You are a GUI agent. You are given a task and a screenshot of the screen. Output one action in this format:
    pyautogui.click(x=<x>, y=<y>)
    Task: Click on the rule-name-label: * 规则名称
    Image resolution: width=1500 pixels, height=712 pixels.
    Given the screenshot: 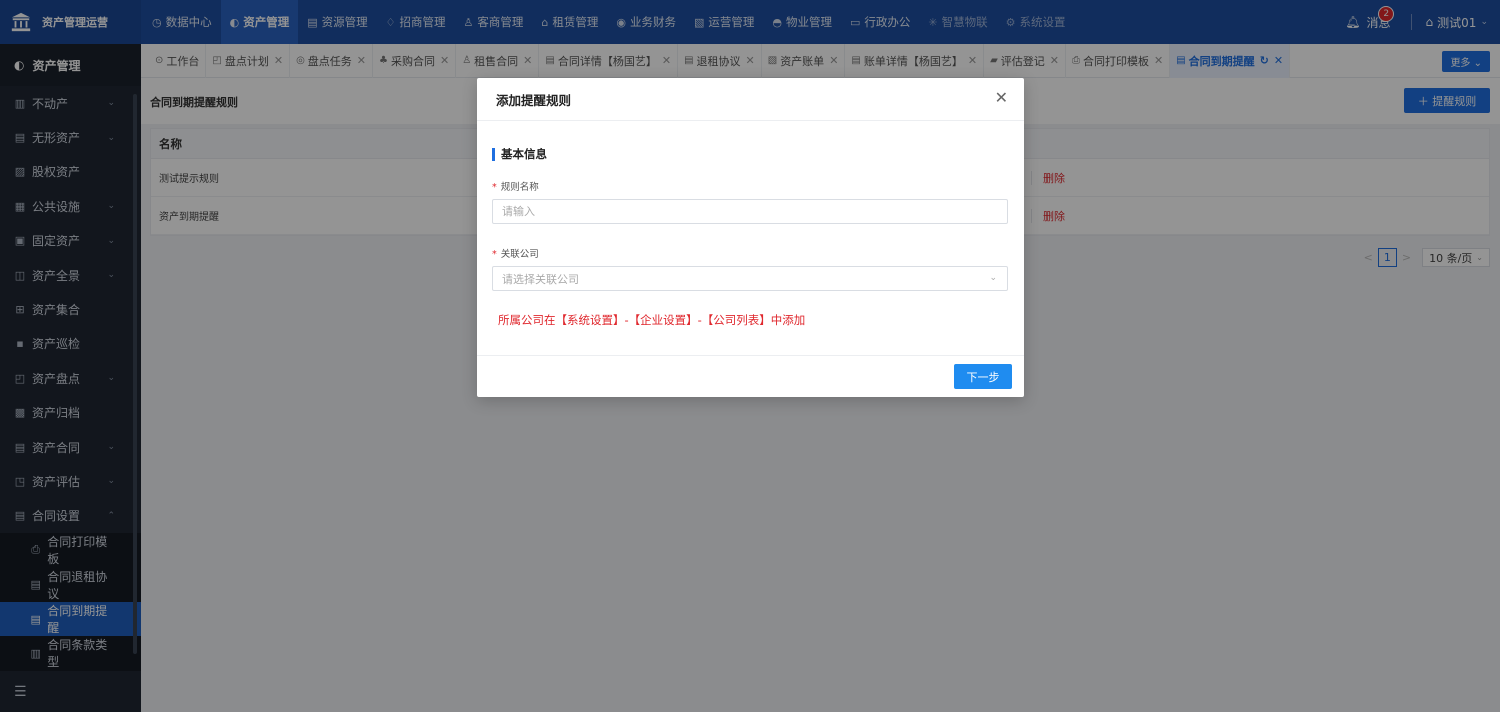 What is the action you would take?
    pyautogui.click(x=515, y=186)
    